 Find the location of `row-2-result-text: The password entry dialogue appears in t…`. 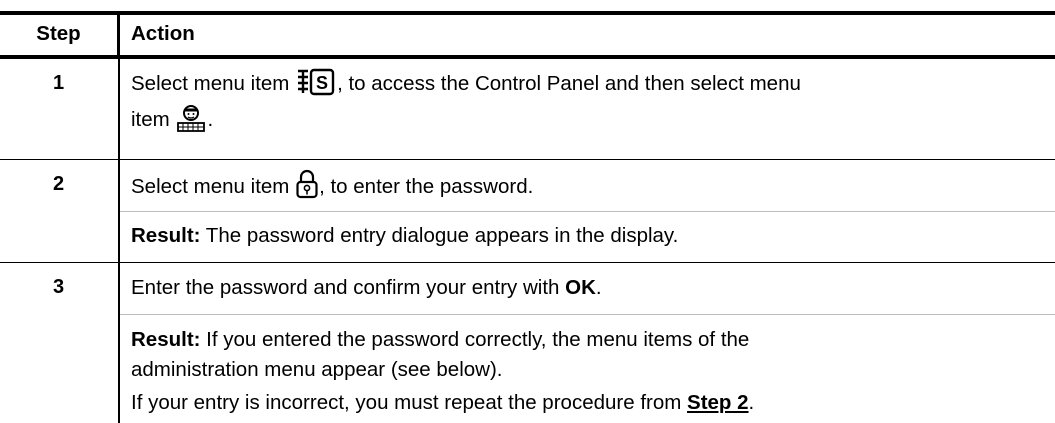

row-2-result-text: The password entry dialogue appears in t… is located at coordinates (439, 235).